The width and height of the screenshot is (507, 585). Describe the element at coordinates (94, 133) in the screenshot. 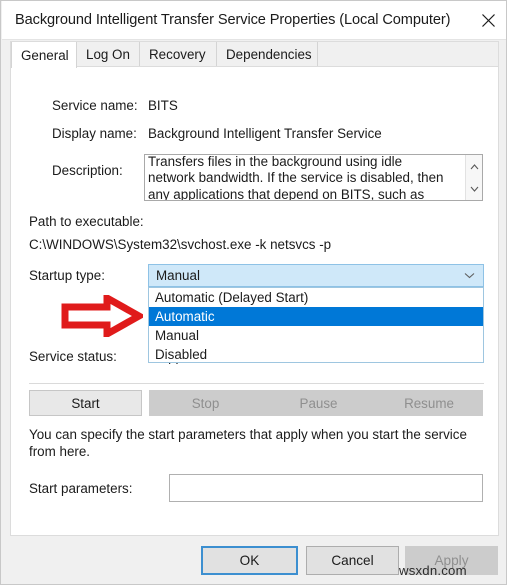

I see `display-name-label: Display name:` at that location.